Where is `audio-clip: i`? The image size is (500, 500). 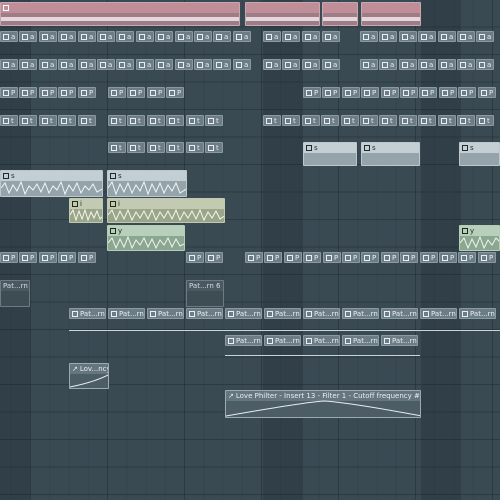 audio-clip: i is located at coordinates (86, 210).